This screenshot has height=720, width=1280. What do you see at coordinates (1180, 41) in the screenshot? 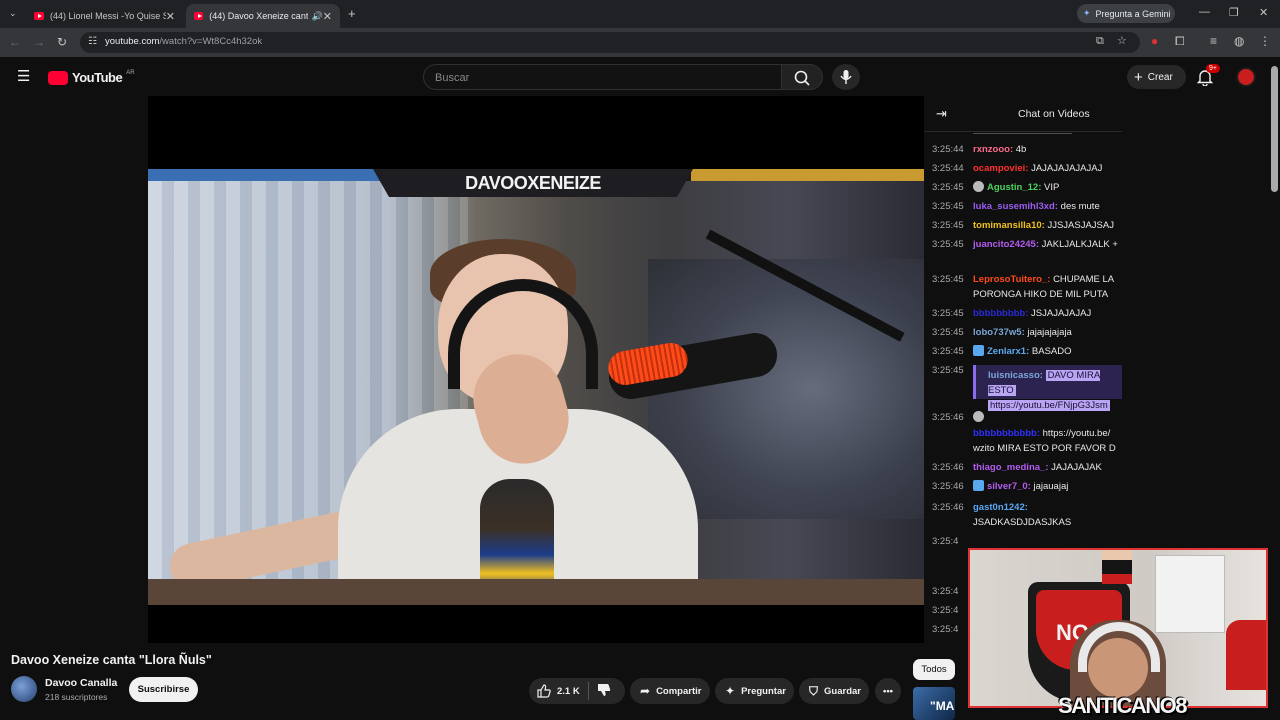
I see `extensions-puzzle-icon: ⧠` at bounding box center [1180, 41].